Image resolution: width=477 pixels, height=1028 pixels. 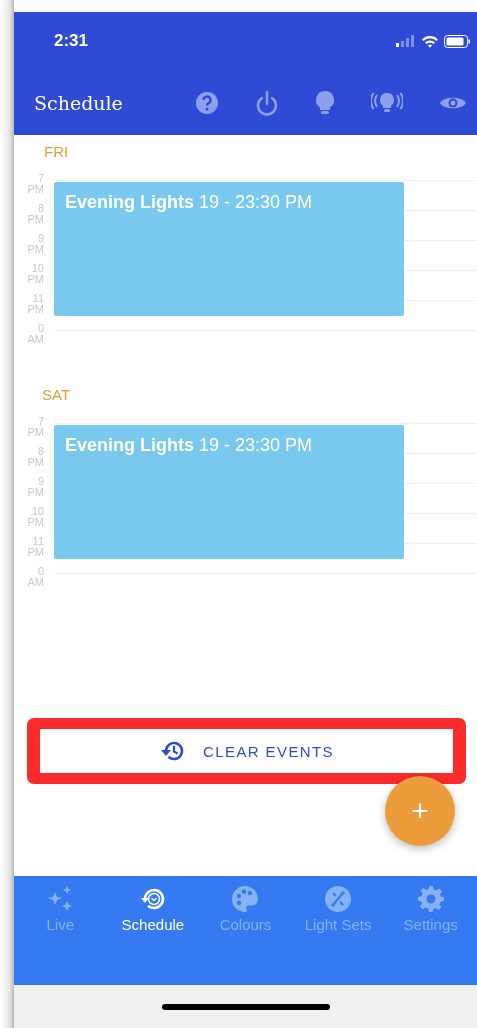 What do you see at coordinates (71, 41) in the screenshot?
I see `status-time: 2:31` at bounding box center [71, 41].